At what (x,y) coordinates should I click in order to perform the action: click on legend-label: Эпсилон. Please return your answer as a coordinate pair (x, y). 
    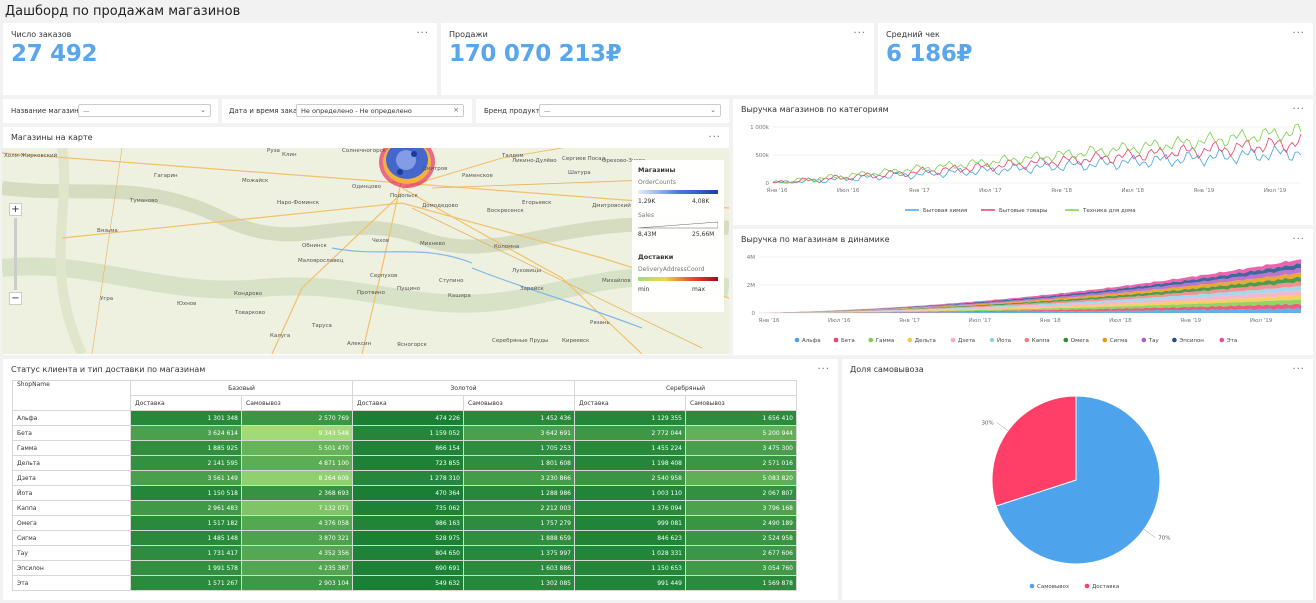
    Looking at the image, I should click on (1191, 341).